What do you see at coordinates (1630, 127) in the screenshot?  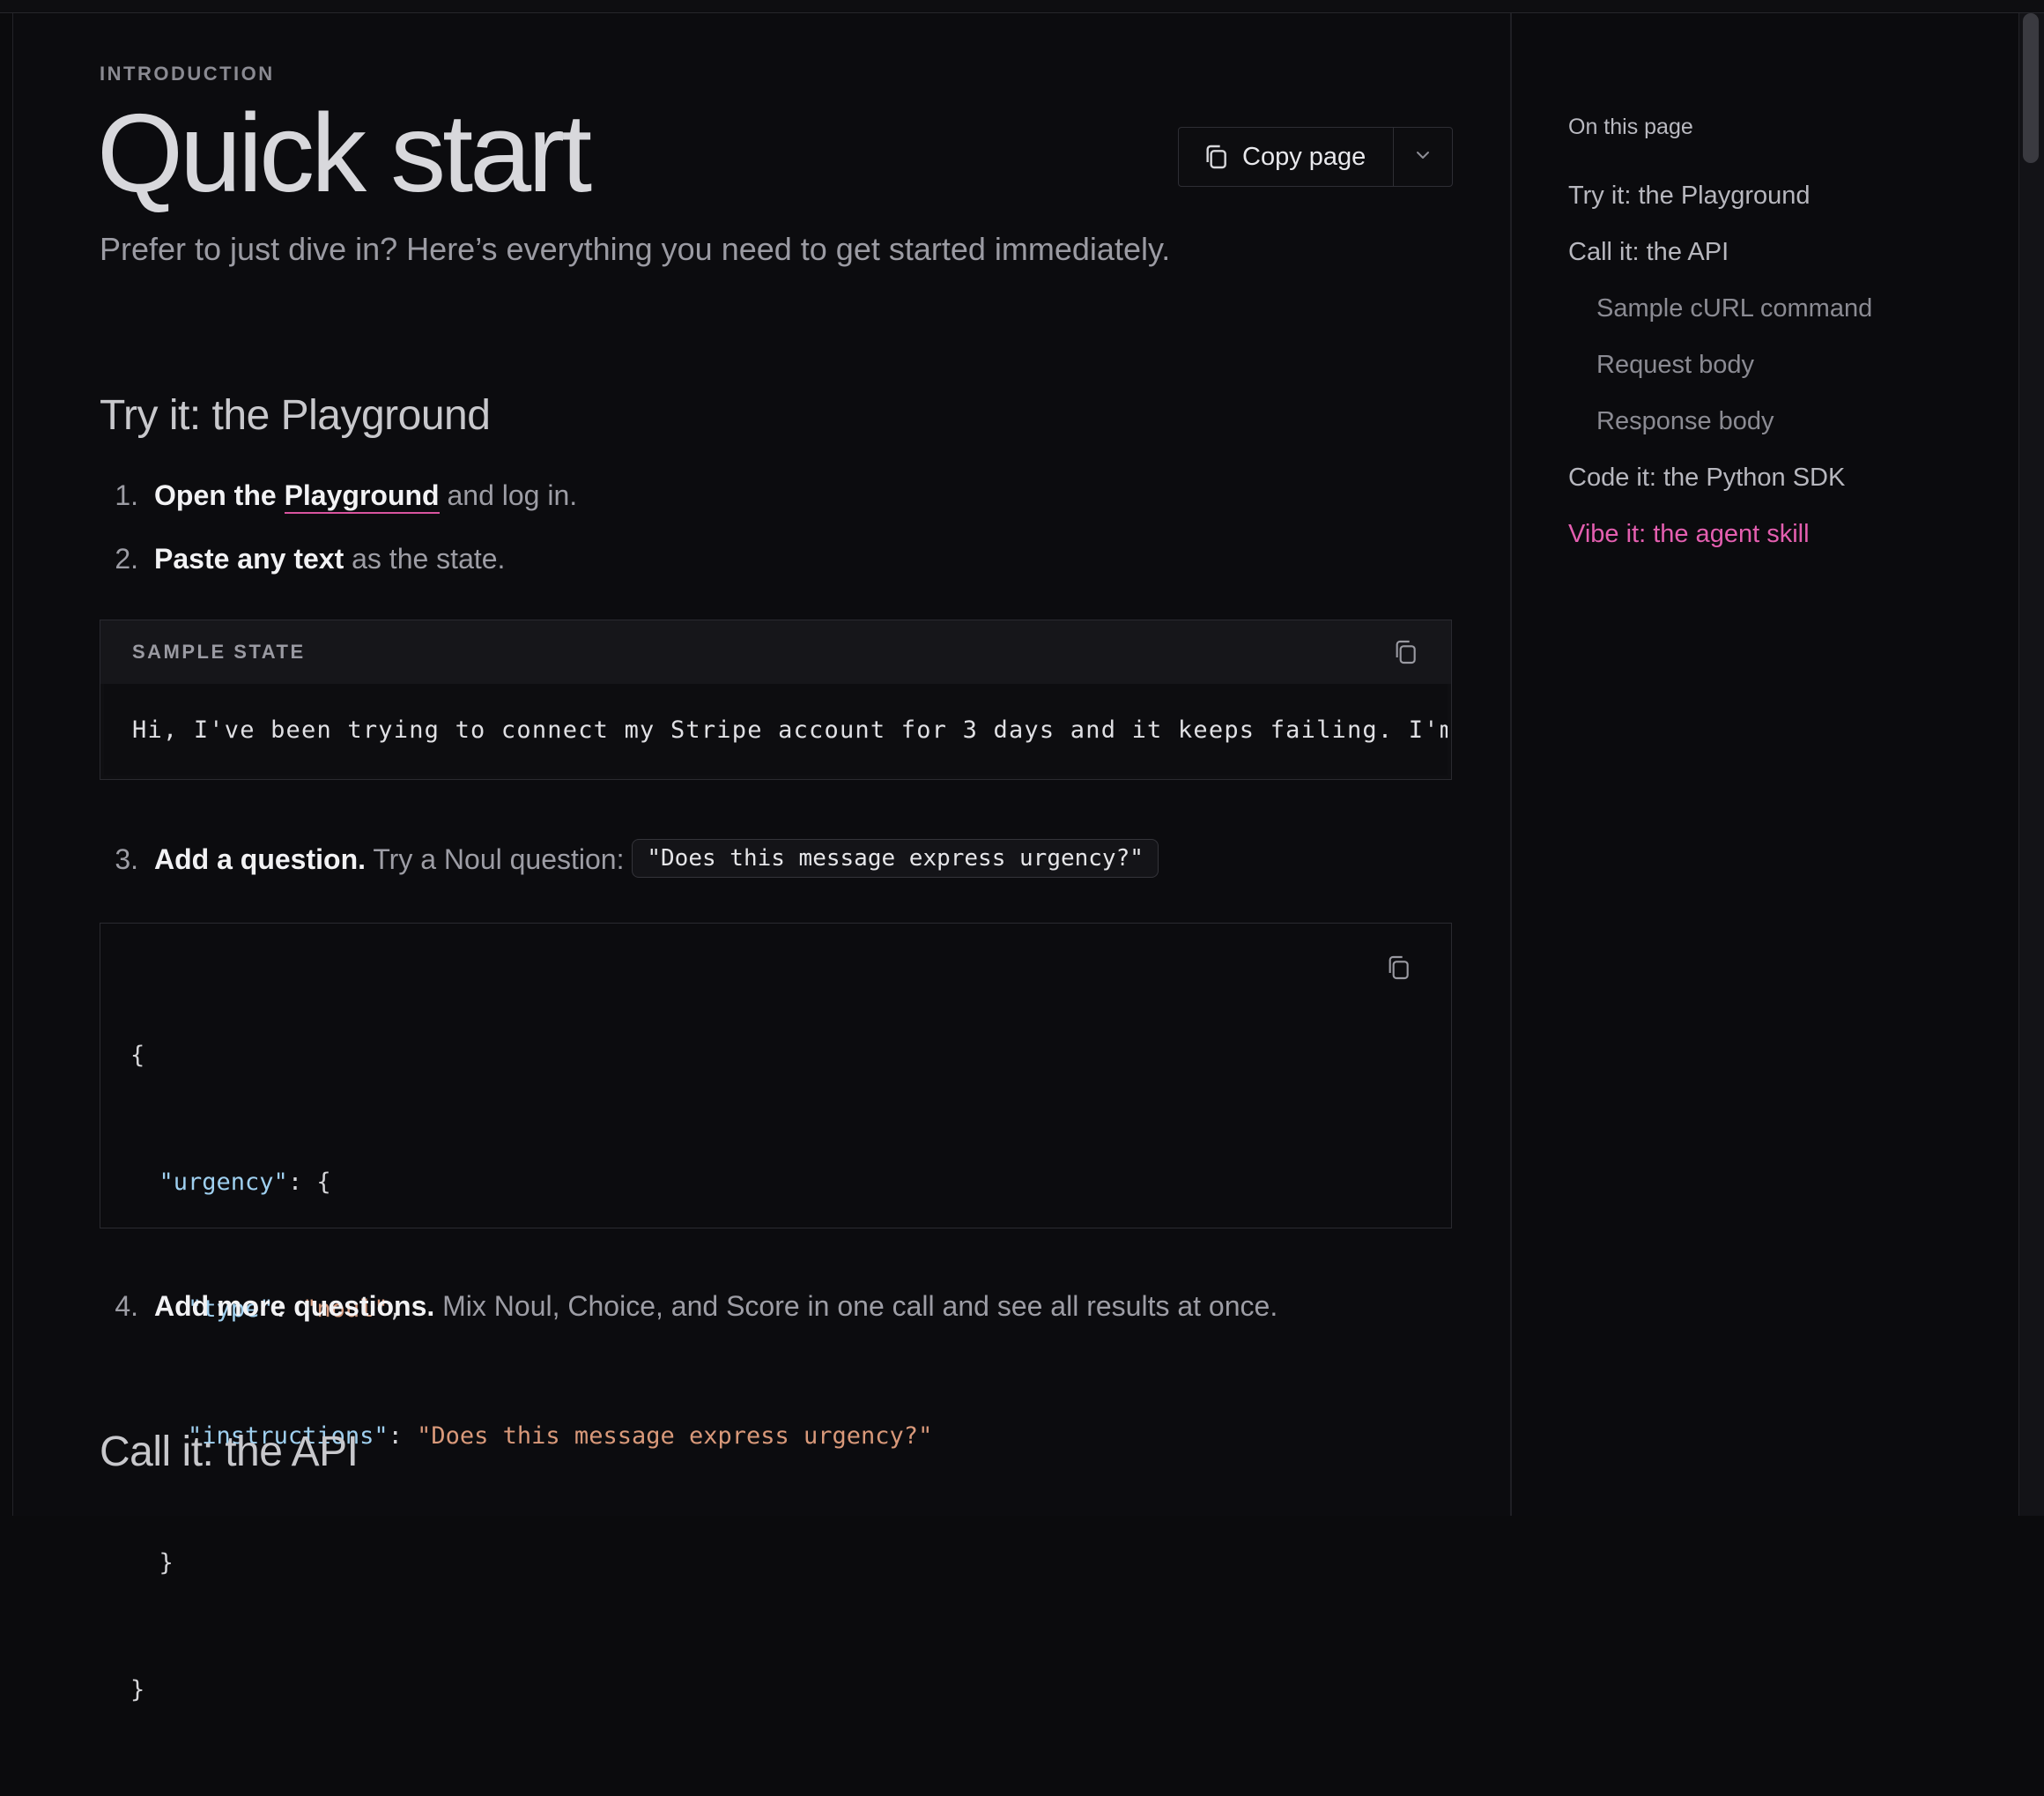 I see `toc-heading: On this page` at bounding box center [1630, 127].